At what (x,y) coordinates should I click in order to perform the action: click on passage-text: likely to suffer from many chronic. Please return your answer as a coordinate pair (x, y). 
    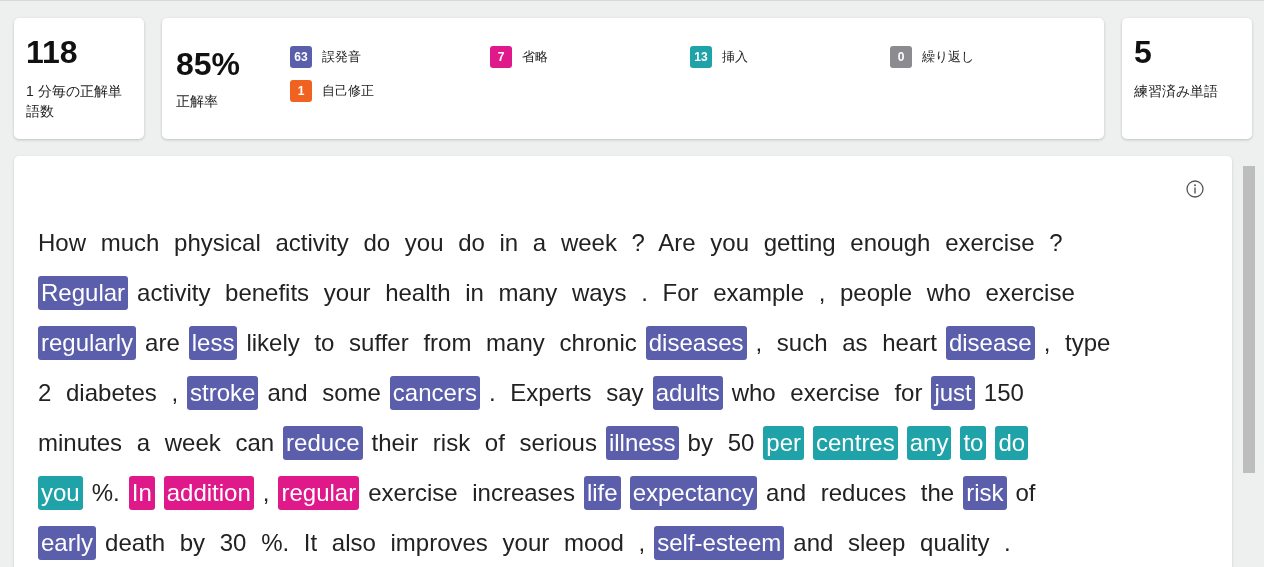
    Looking at the image, I should click on (441, 343).